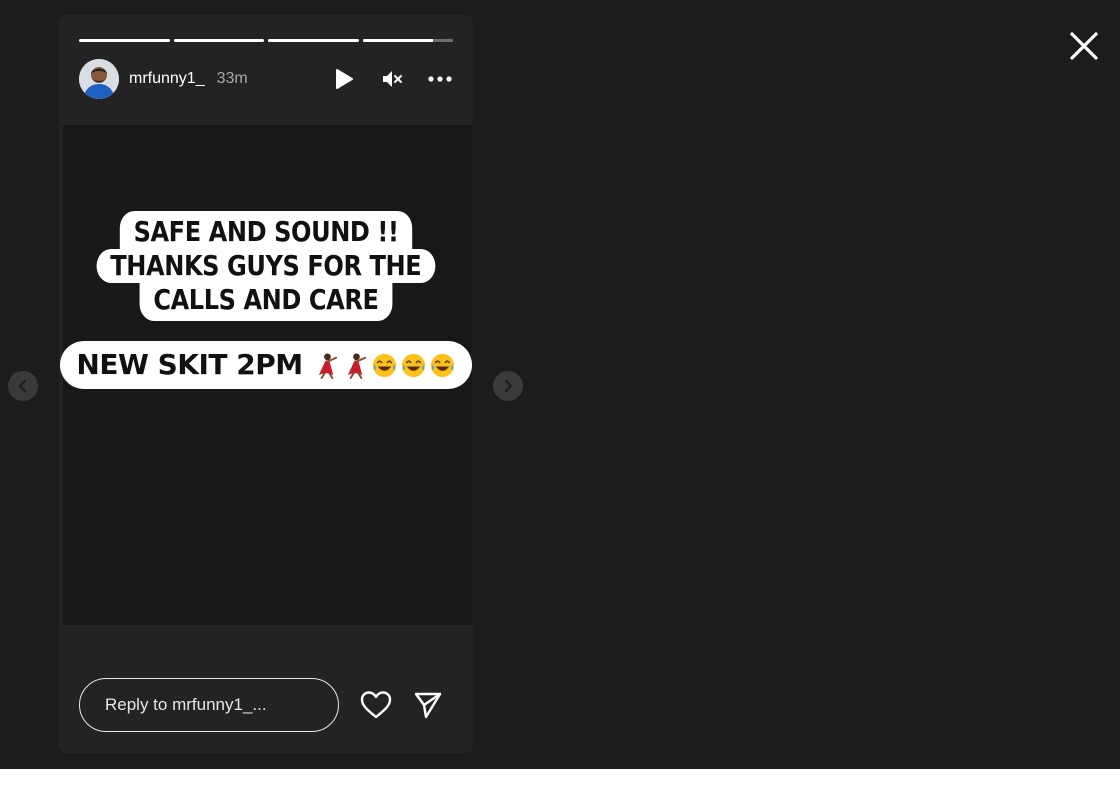 This screenshot has height=786, width=1120. I want to click on heart-icon, so click(376, 705).